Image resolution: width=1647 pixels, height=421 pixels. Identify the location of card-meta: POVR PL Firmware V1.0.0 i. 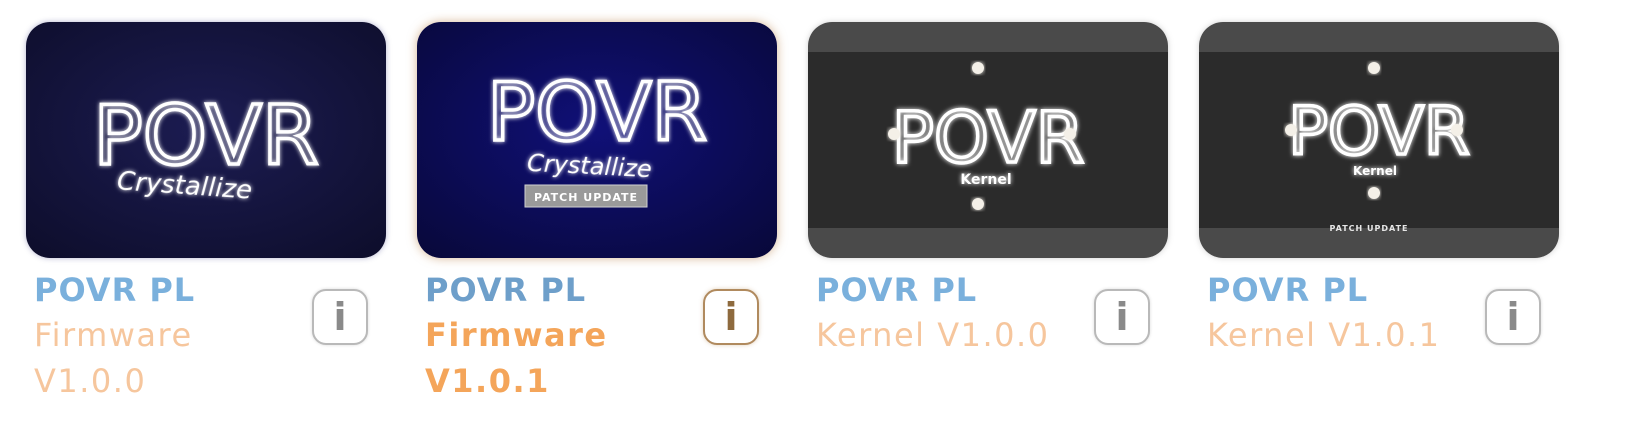
(206, 336).